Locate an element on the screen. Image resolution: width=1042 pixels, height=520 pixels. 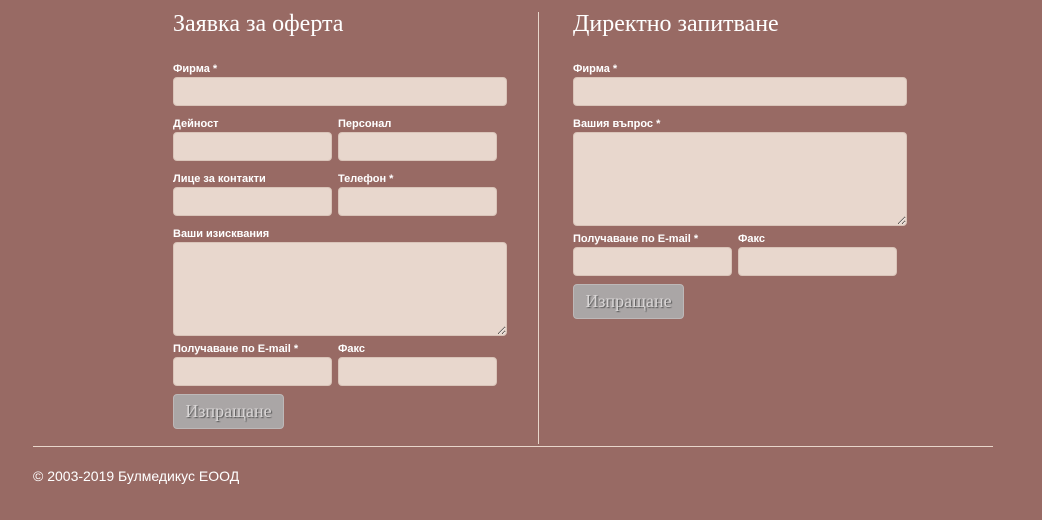
contact-person-label: Лице за контакти is located at coordinates (219, 179).